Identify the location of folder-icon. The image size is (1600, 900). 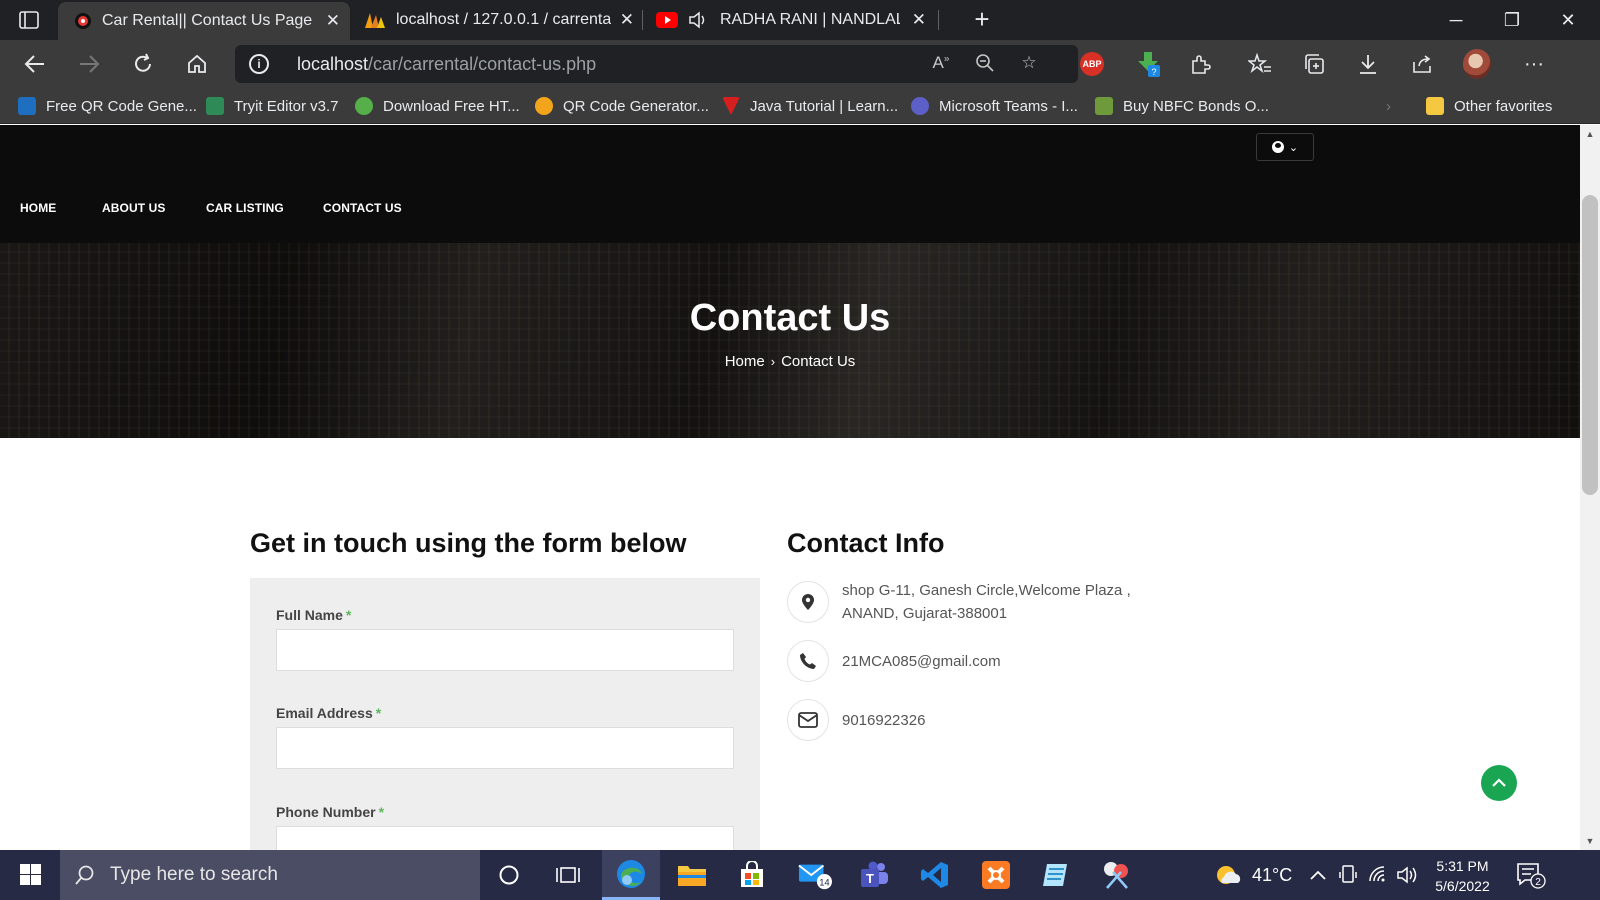
(1435, 106).